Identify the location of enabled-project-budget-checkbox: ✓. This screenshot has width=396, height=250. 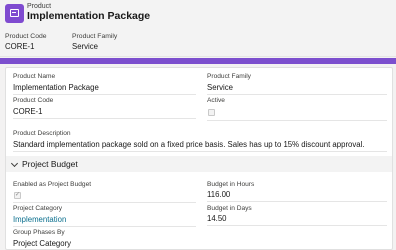
(17, 195).